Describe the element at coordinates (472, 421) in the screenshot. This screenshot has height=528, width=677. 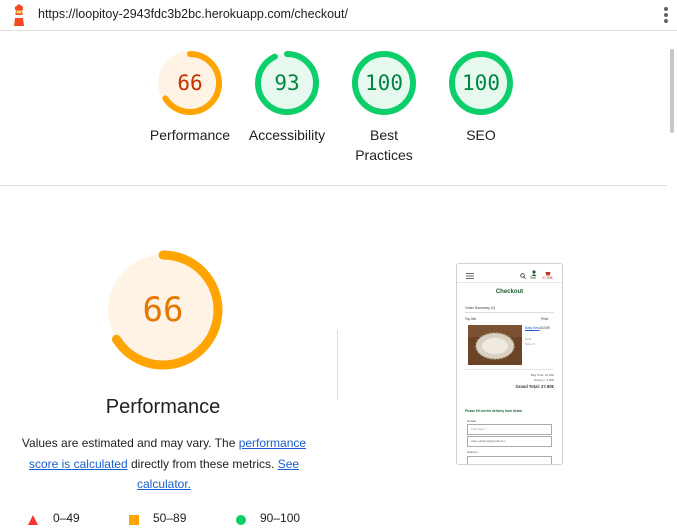
I see `preview-details-label: Details` at that location.